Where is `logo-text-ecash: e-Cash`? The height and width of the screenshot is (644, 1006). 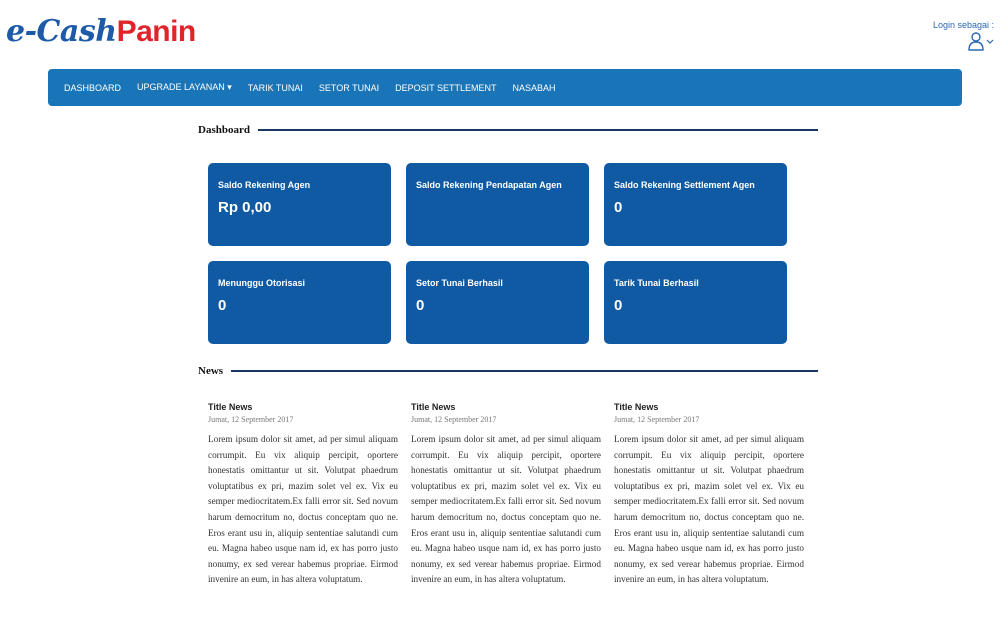 logo-text-ecash: e-Cash is located at coordinates (61, 31).